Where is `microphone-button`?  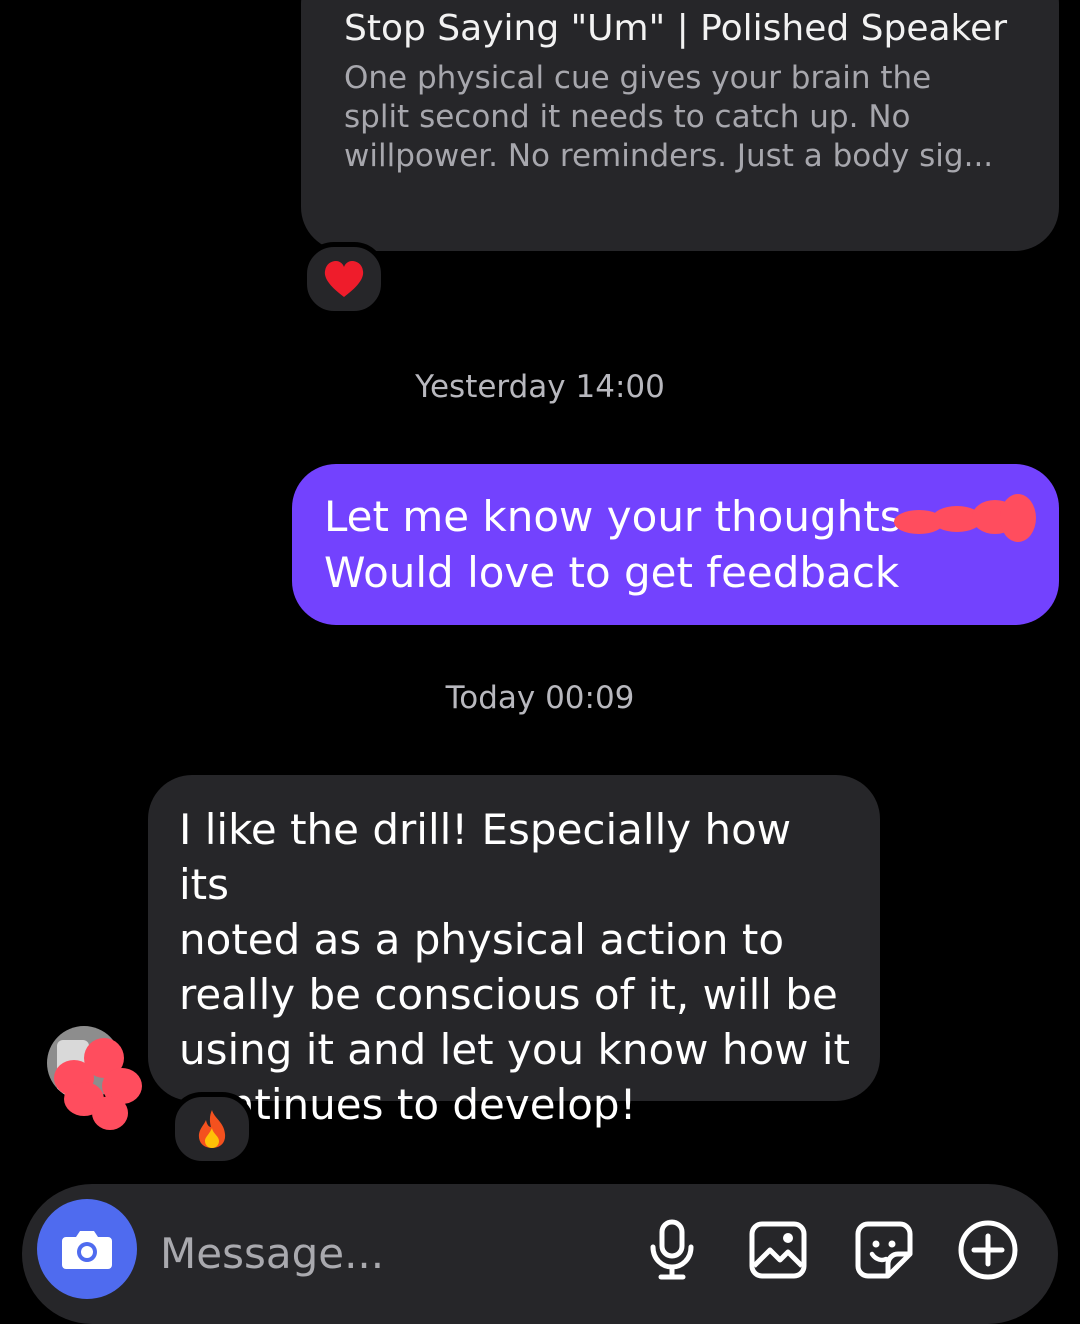
microphone-button is located at coordinates (672, 1250).